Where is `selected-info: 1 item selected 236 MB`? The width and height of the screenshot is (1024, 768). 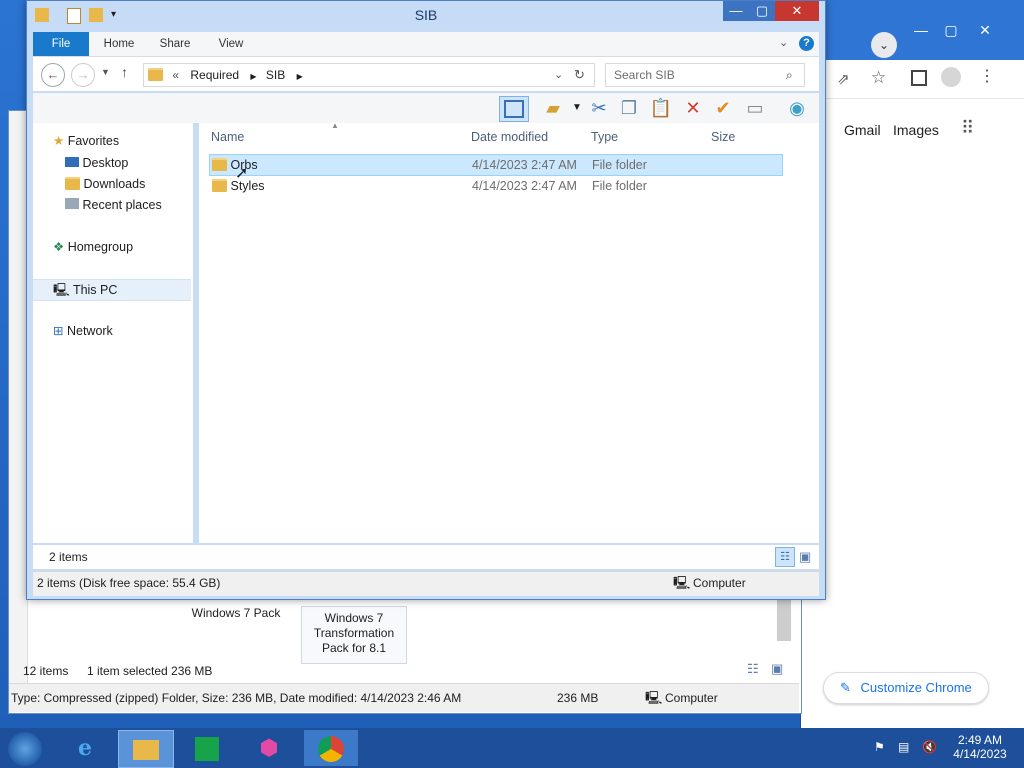 selected-info: 1 item selected 236 MB is located at coordinates (150, 671).